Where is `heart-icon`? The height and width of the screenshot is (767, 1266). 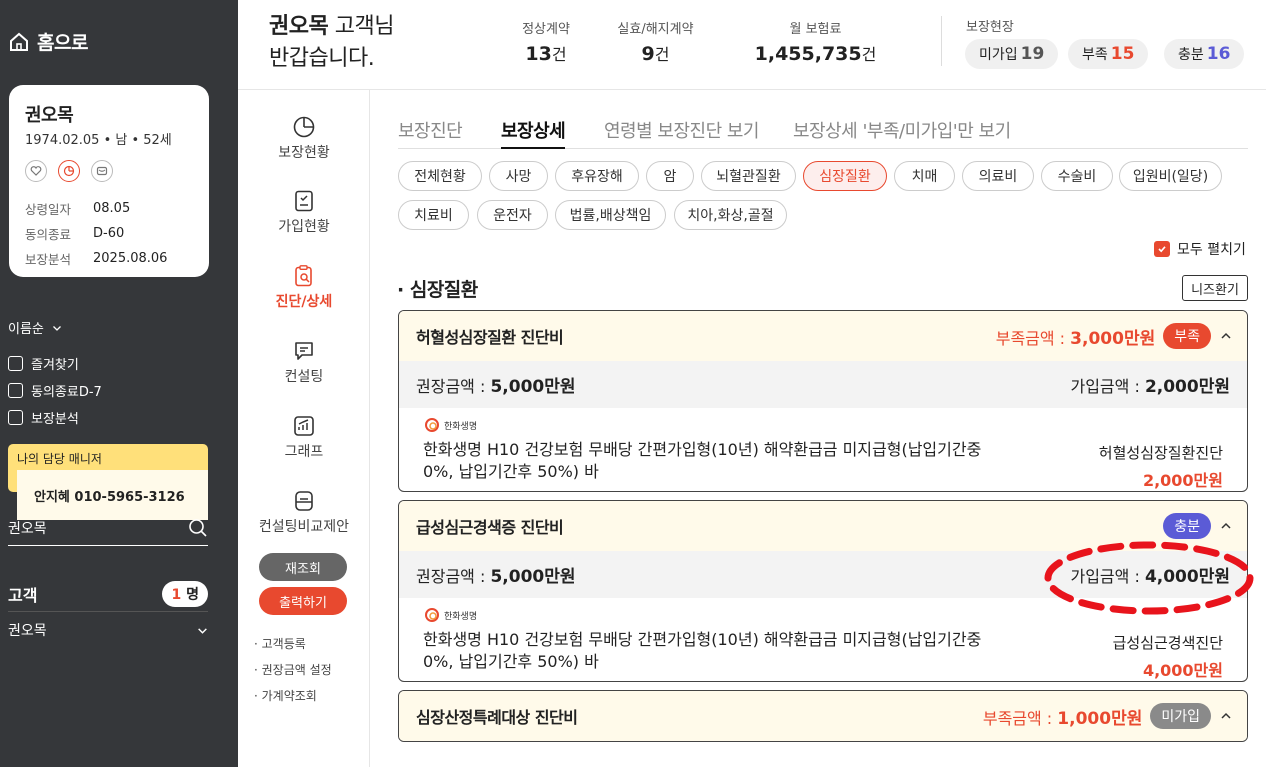 heart-icon is located at coordinates (36, 171).